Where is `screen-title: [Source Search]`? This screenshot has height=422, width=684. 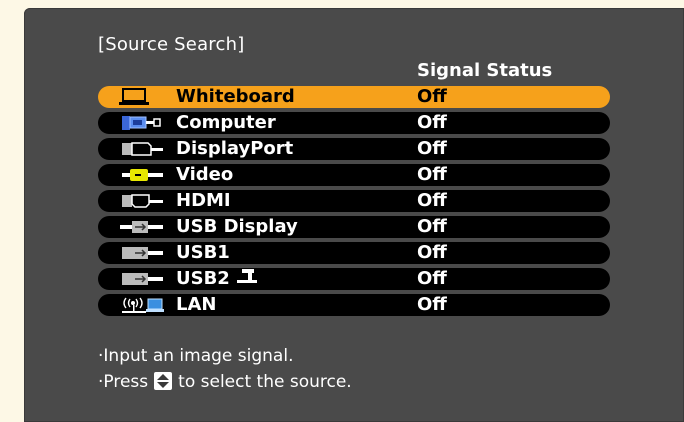 screen-title: [Source Search] is located at coordinates (171, 44).